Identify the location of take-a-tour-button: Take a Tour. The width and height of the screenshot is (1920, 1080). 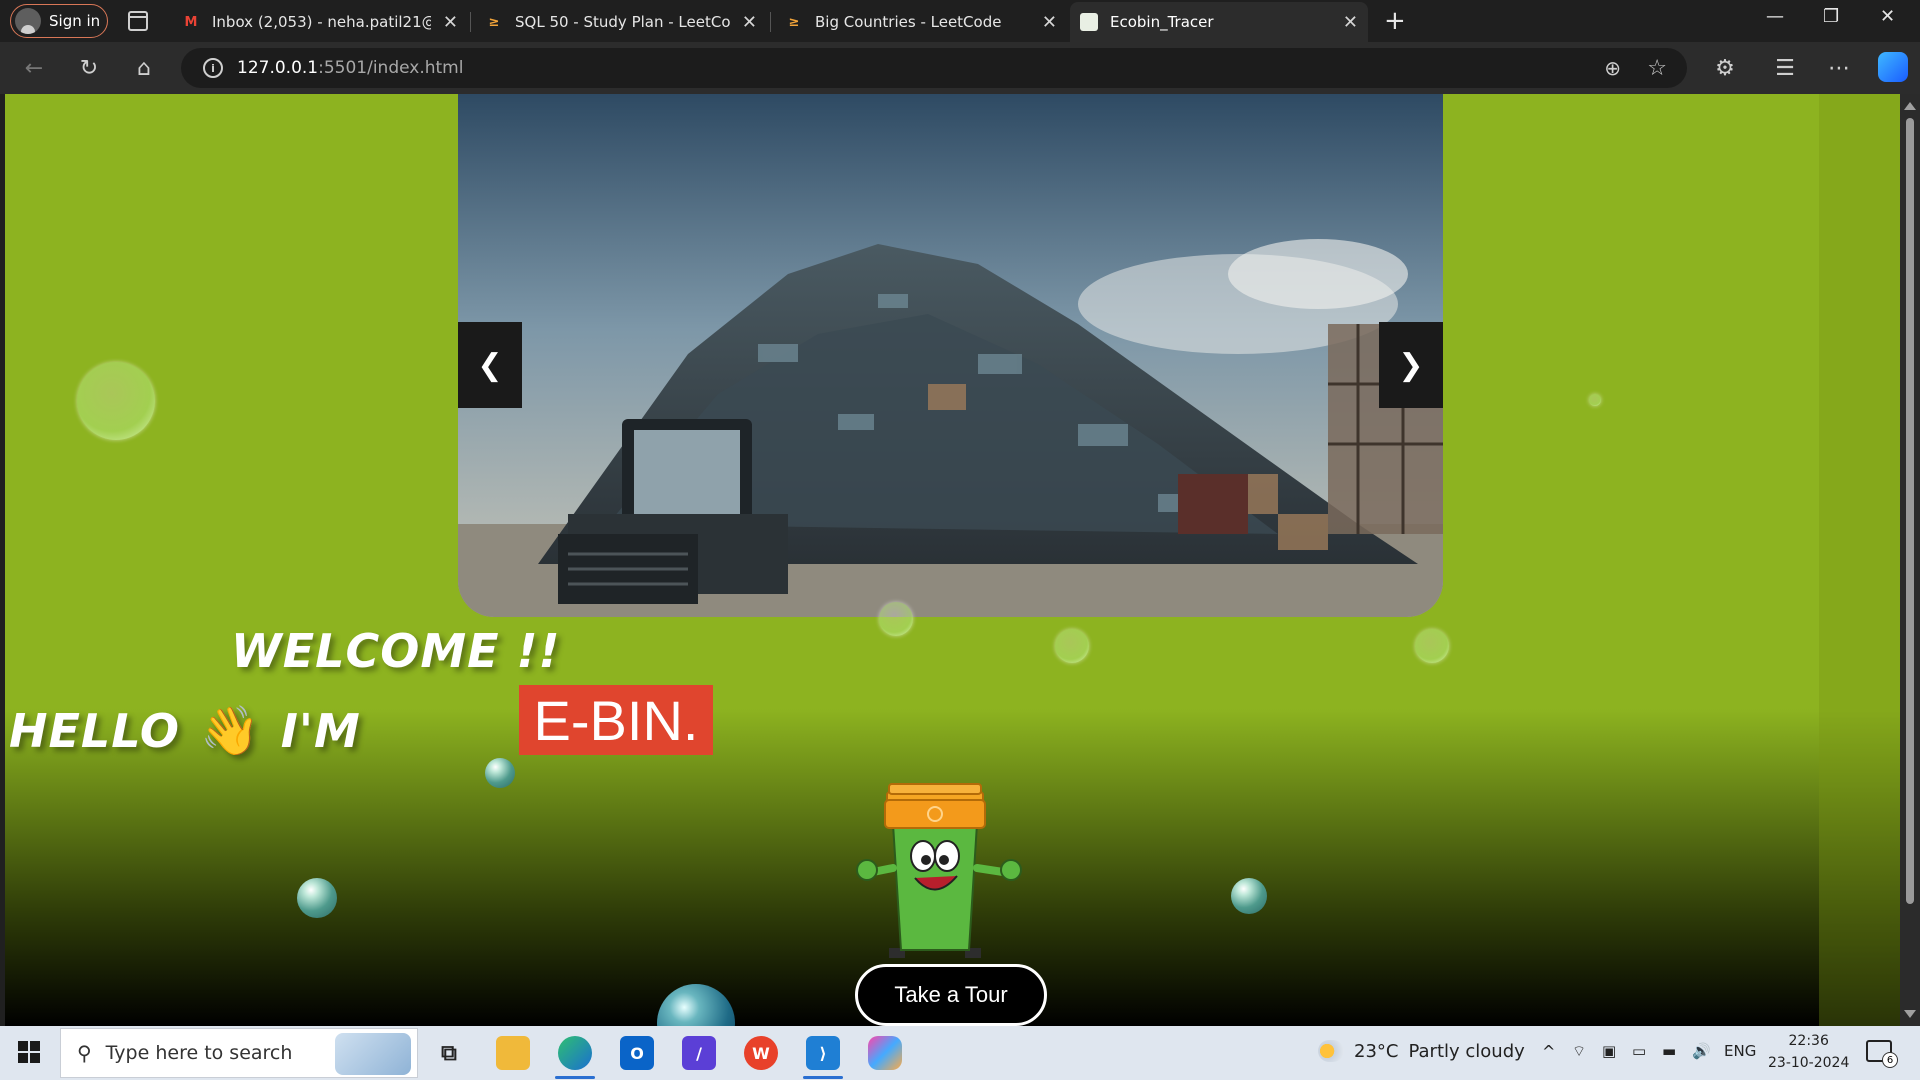
(951, 995).